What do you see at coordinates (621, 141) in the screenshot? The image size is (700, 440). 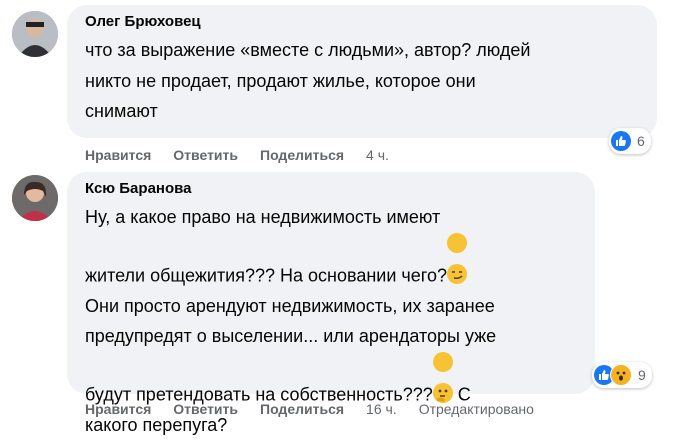 I see `like-icon` at bounding box center [621, 141].